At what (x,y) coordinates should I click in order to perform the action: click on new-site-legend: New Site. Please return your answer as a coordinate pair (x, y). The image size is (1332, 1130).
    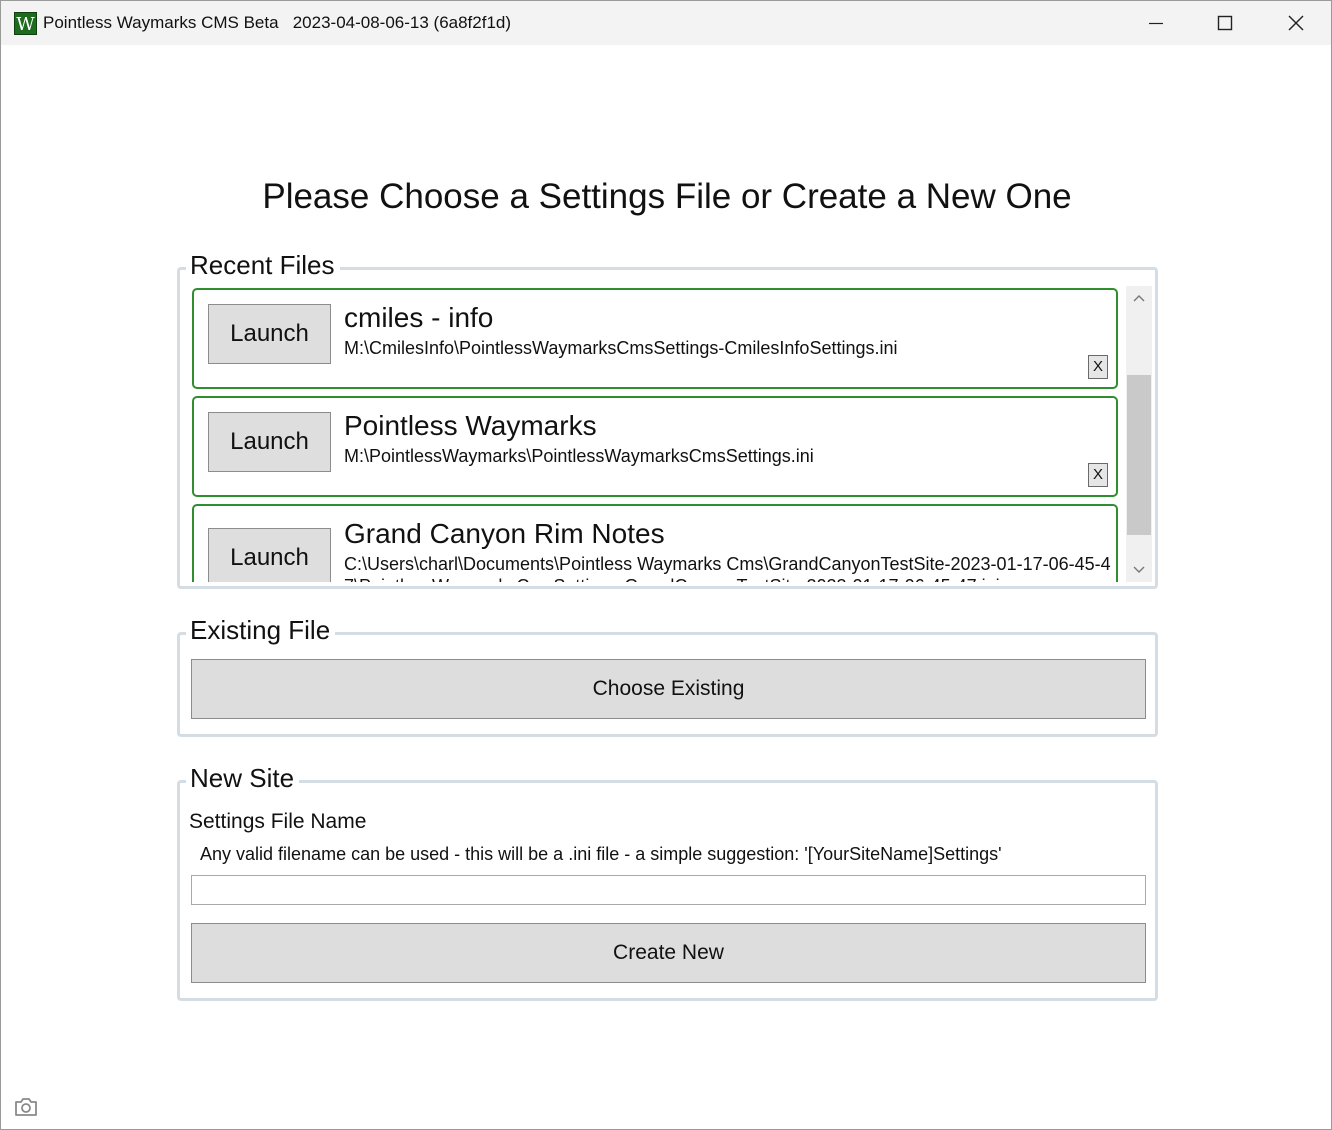
    Looking at the image, I should click on (243, 778).